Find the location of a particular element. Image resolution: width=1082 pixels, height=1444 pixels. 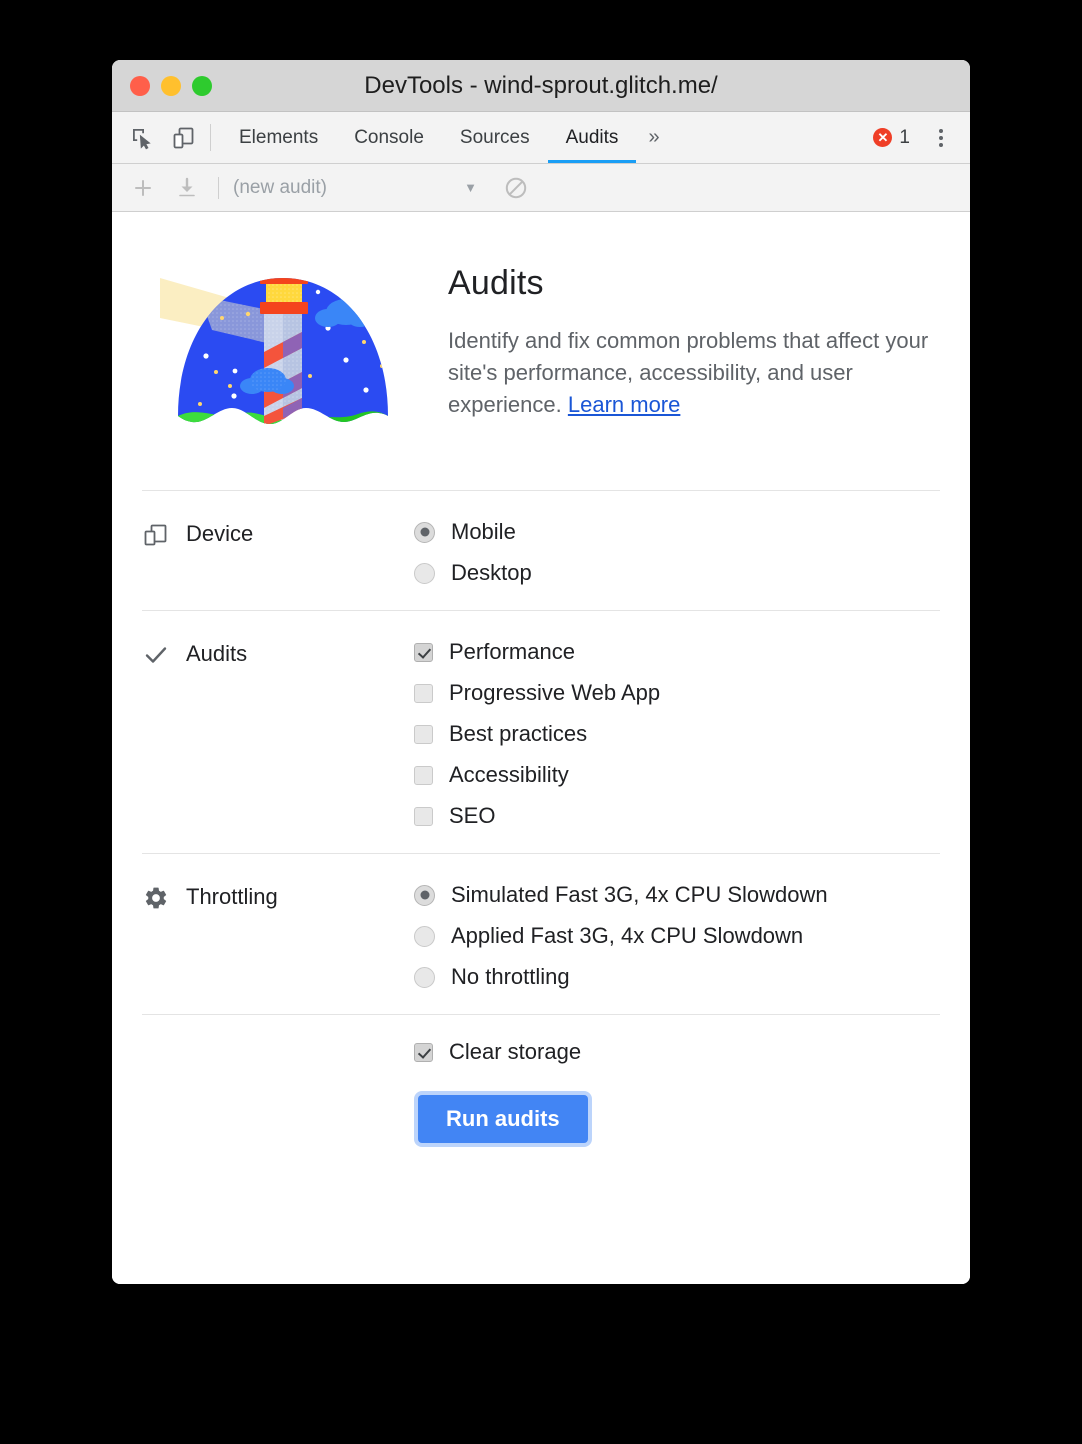

radio-no-throttling-indicator is located at coordinates (424, 977).